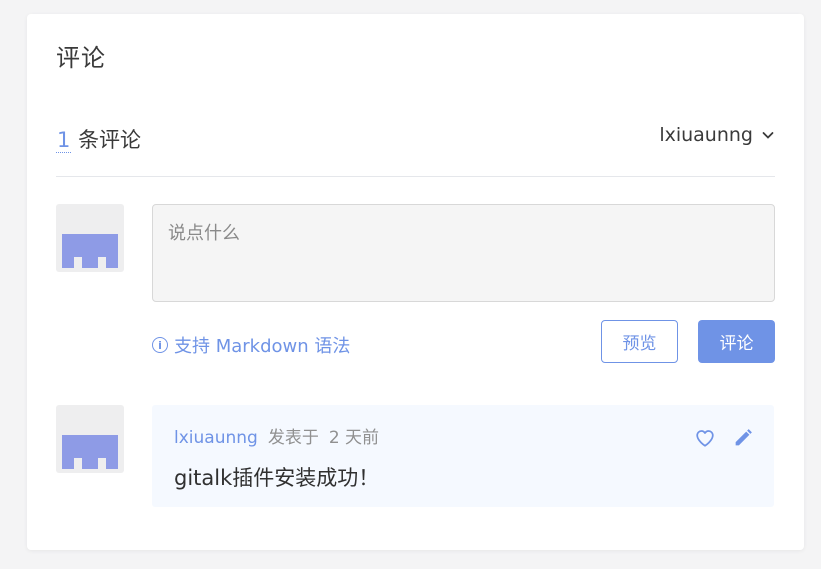  I want to click on preview-button: 预览, so click(639, 341).